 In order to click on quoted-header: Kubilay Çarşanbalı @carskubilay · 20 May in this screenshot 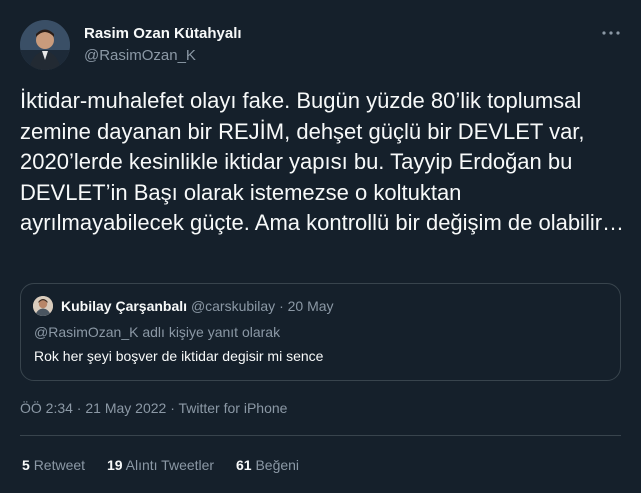, I will do `click(197, 306)`.